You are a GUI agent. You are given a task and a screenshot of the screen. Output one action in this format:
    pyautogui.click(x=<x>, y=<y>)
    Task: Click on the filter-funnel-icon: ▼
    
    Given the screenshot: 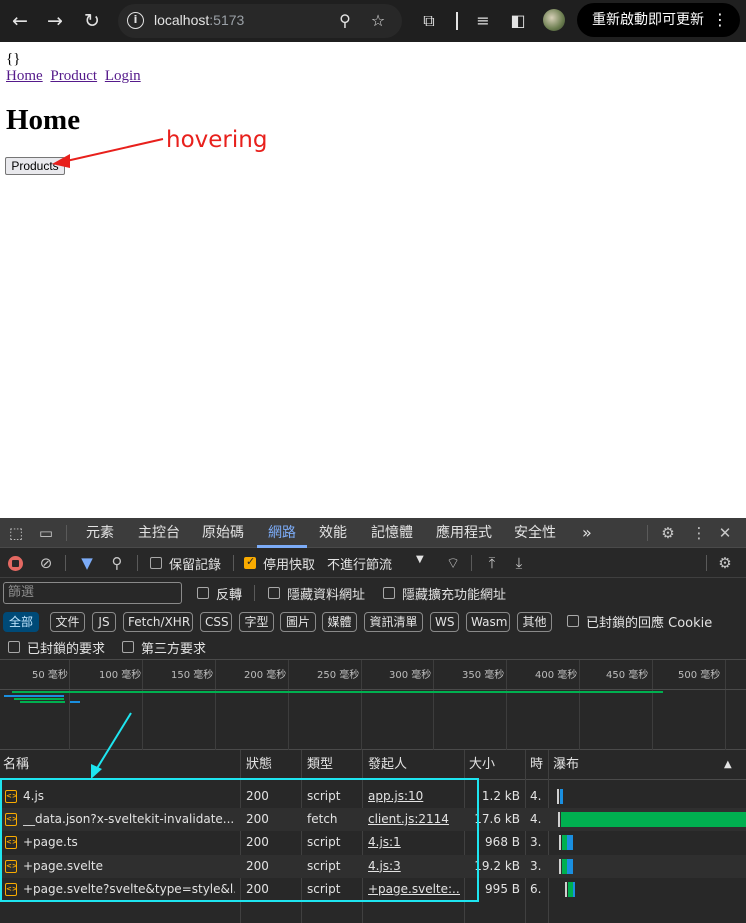 What is the action you would take?
    pyautogui.click(x=87, y=563)
    